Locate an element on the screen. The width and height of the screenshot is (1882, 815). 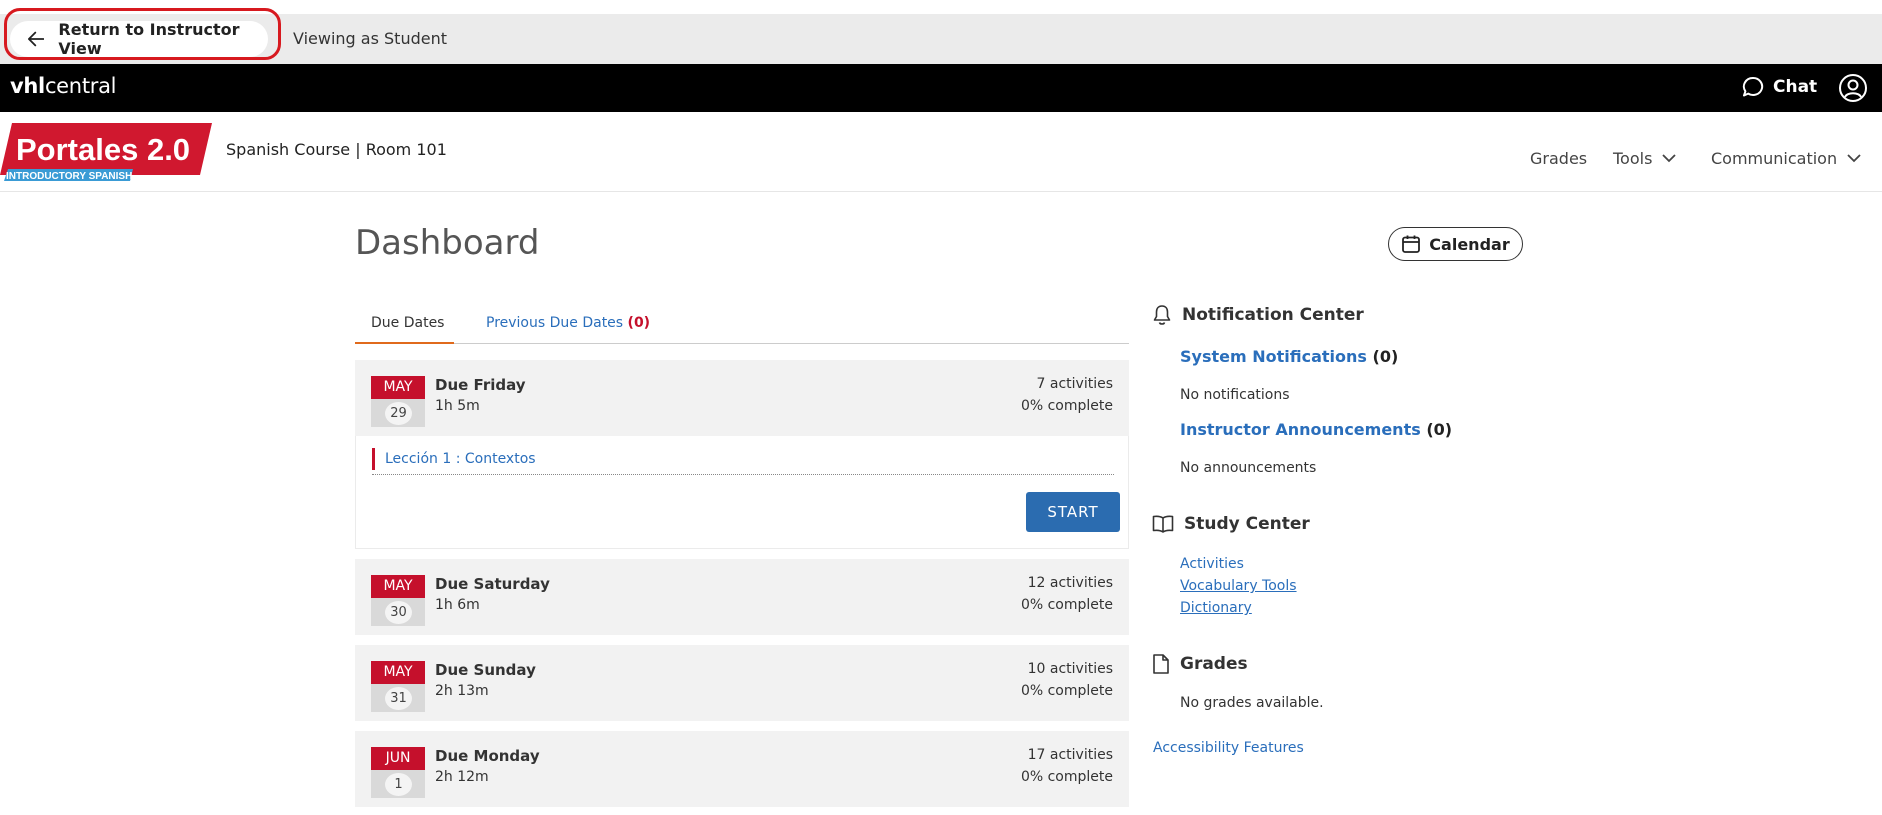
calendar-label: Calendar is located at coordinates (1469, 244).